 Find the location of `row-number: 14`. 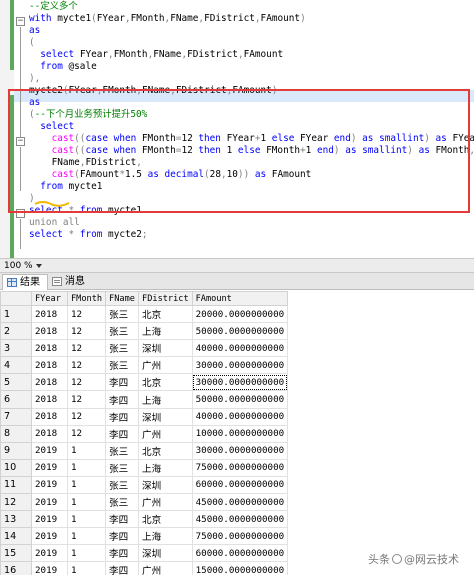

row-number: 14 is located at coordinates (16, 536).